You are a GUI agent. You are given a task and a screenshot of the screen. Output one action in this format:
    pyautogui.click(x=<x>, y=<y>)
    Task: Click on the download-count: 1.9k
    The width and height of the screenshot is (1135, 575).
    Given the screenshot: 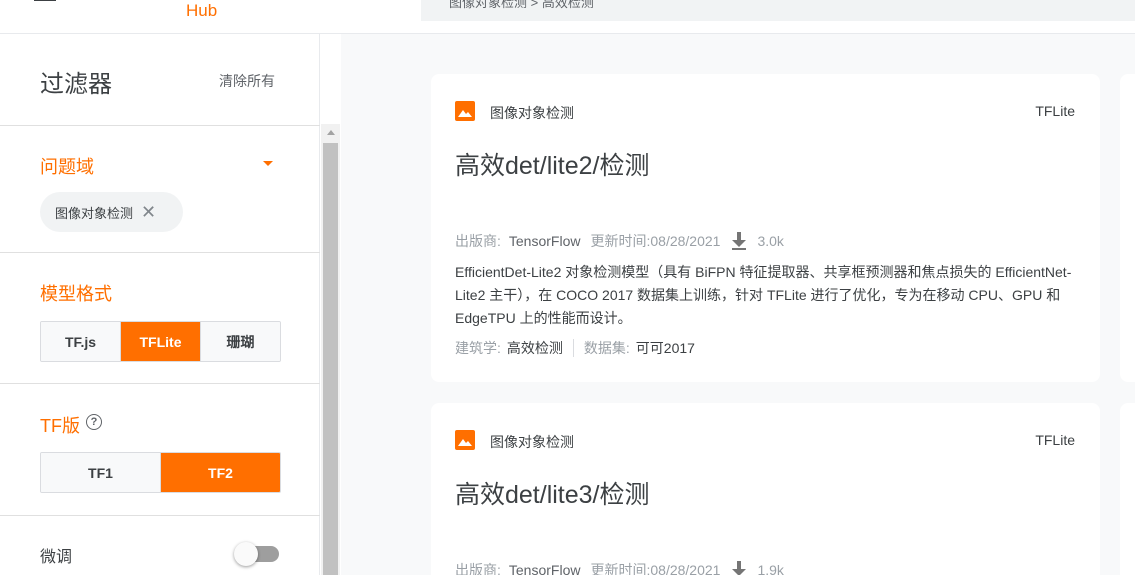 What is the action you would take?
    pyautogui.click(x=770, y=568)
    